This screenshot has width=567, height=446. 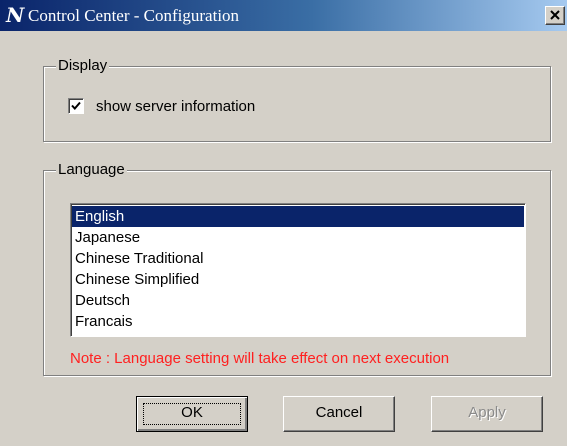 What do you see at coordinates (91, 170) in the screenshot?
I see `language-group-title: Language` at bounding box center [91, 170].